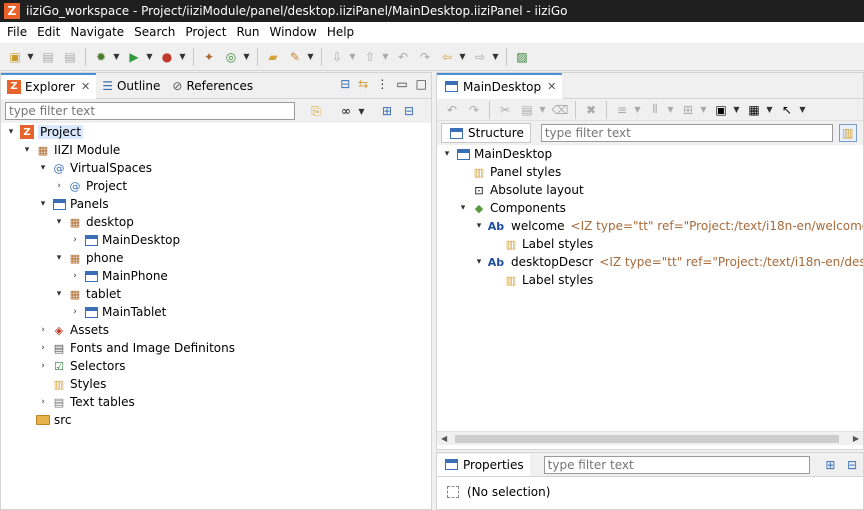 Image resolution: width=864 pixels, height=510 pixels. Describe the element at coordinates (483, 464) in the screenshot. I see `tab-properties: Properties` at that location.